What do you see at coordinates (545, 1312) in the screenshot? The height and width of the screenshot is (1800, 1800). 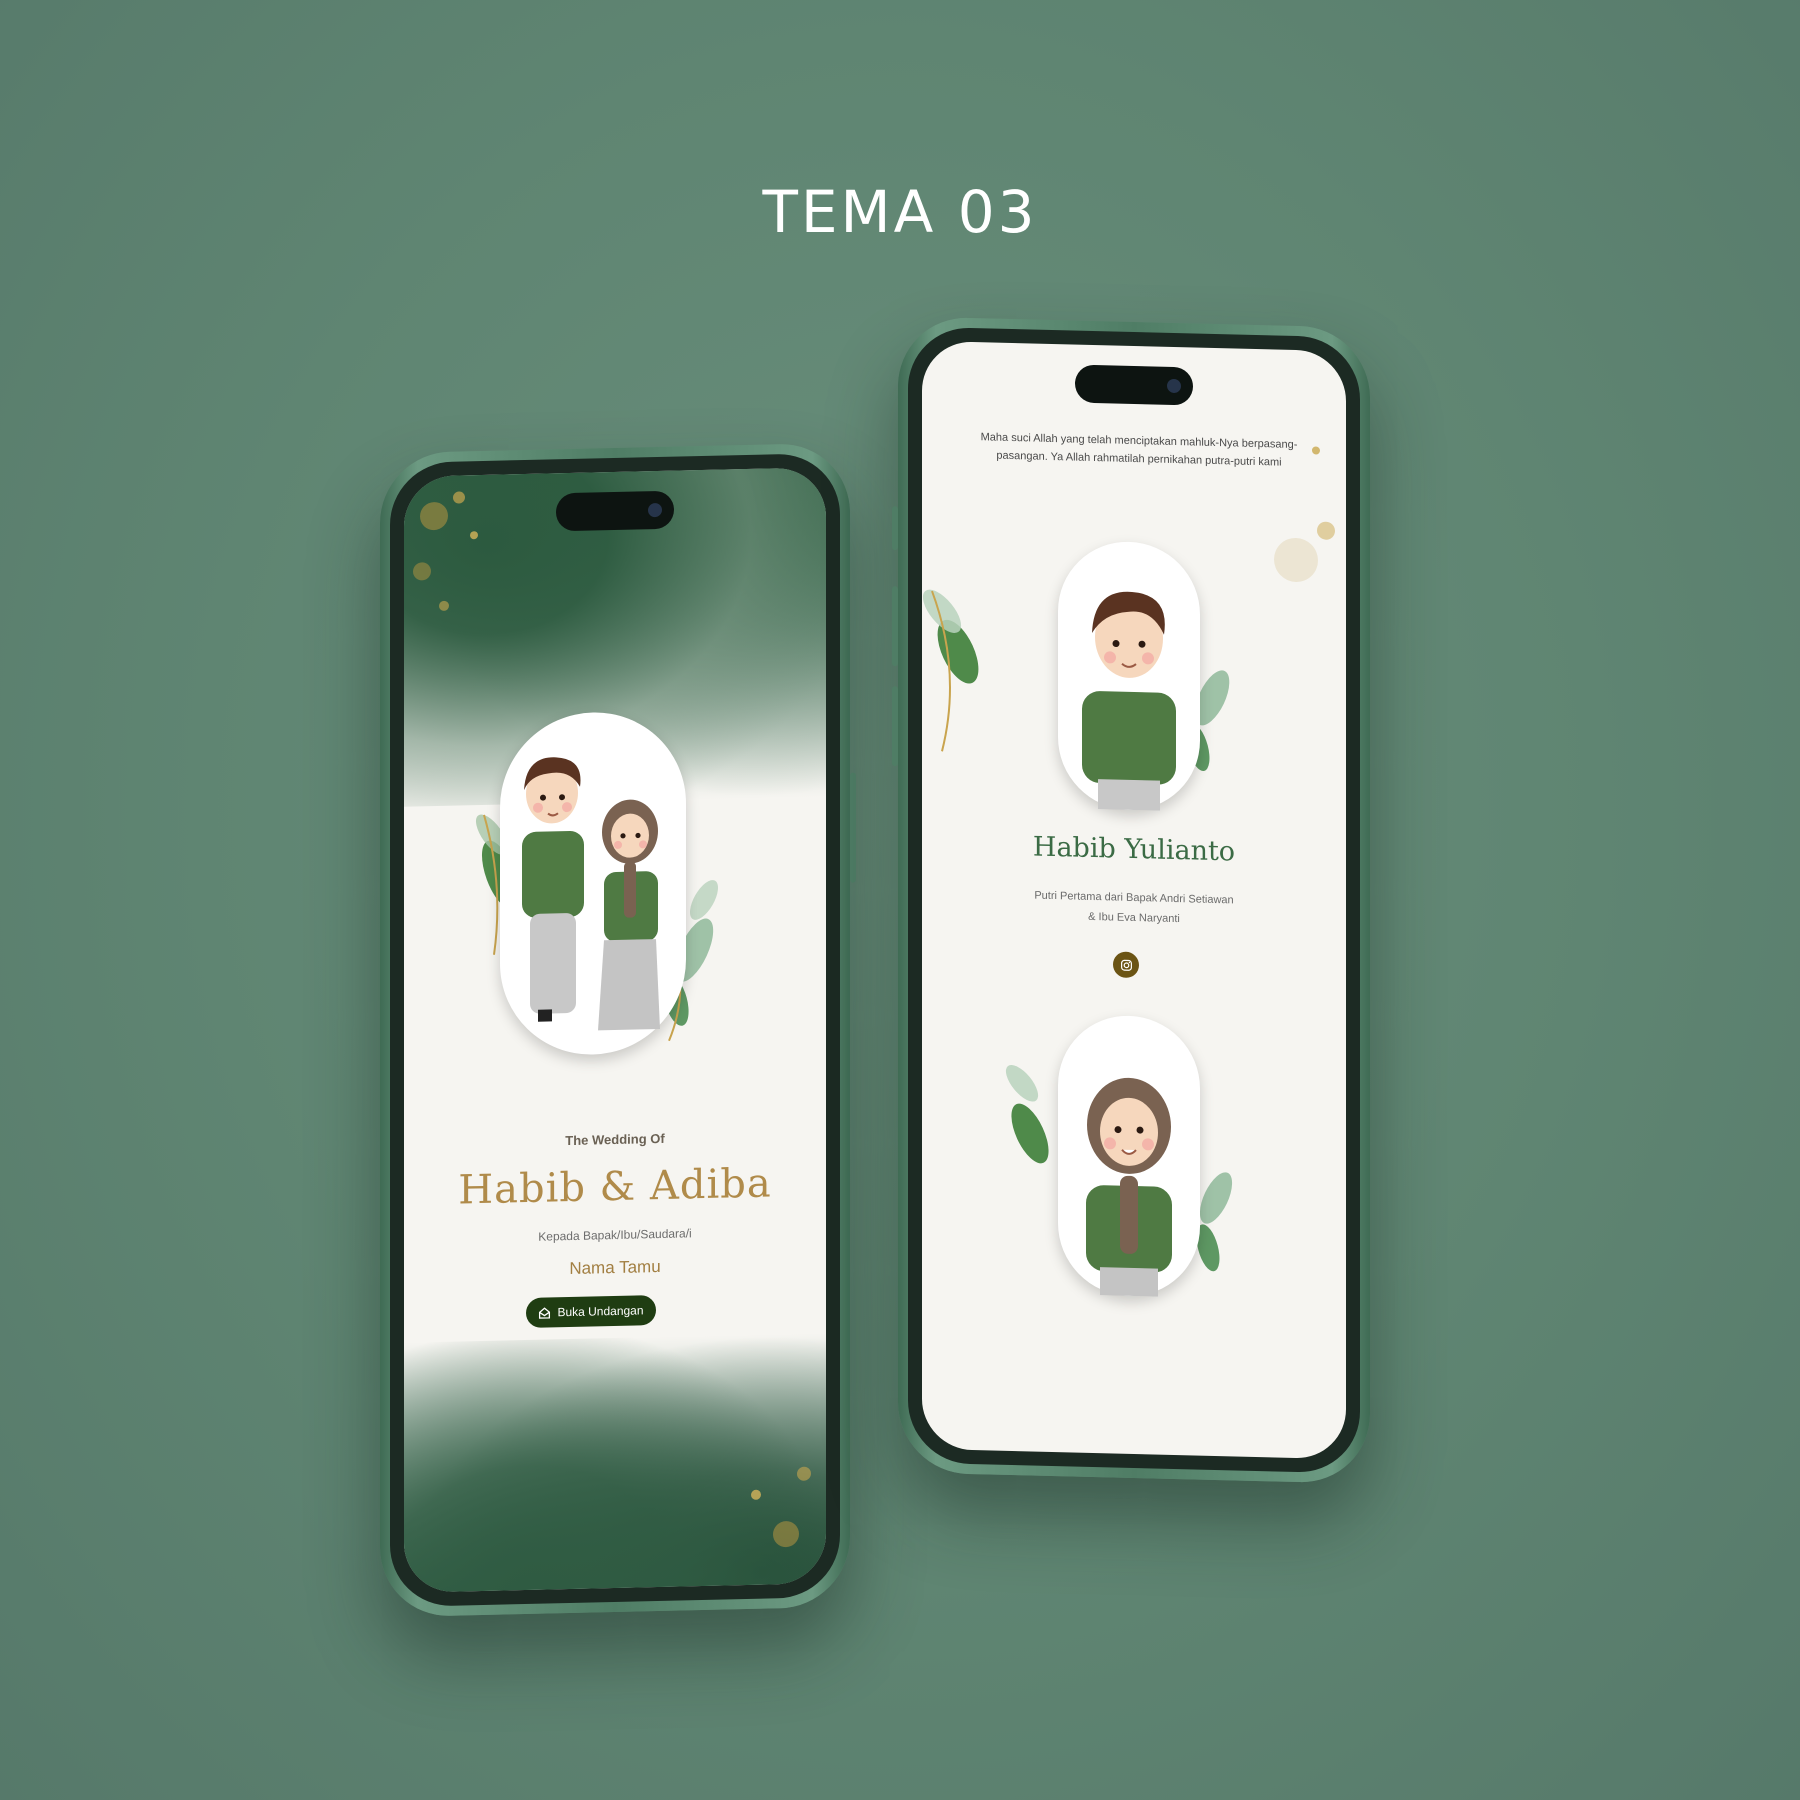 I see `envelope-open-icon` at bounding box center [545, 1312].